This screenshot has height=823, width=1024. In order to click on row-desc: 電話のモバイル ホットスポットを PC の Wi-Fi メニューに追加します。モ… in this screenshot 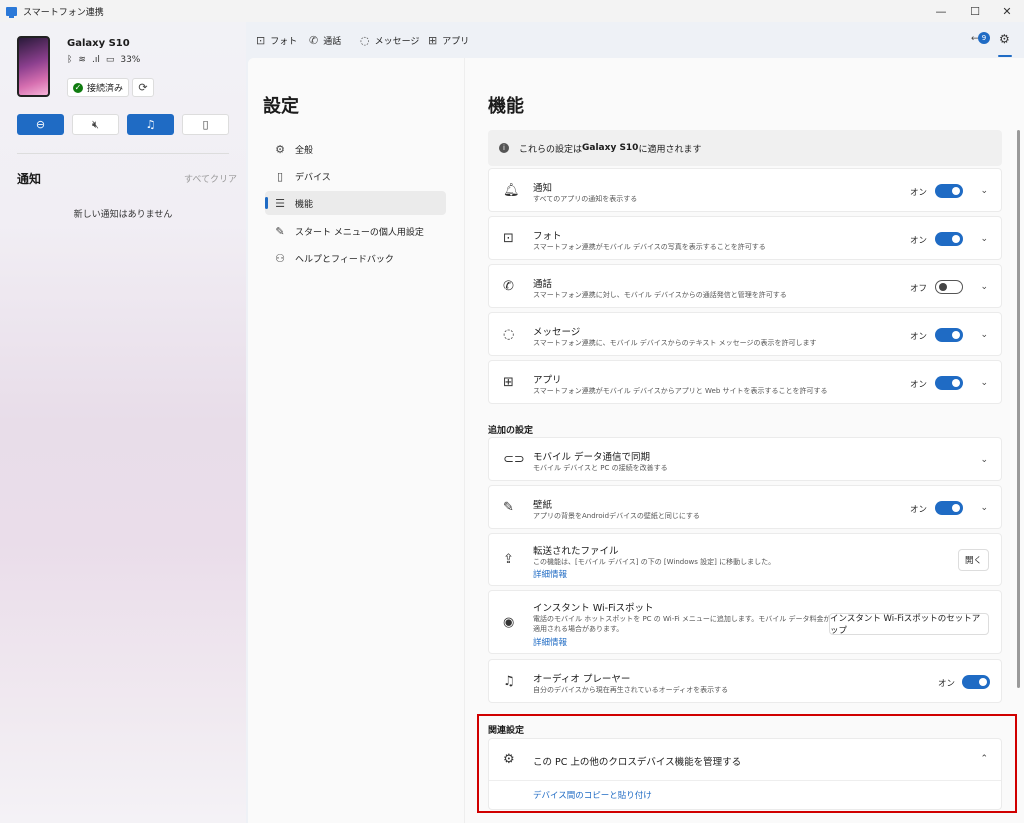, I will do `click(682, 619)`.